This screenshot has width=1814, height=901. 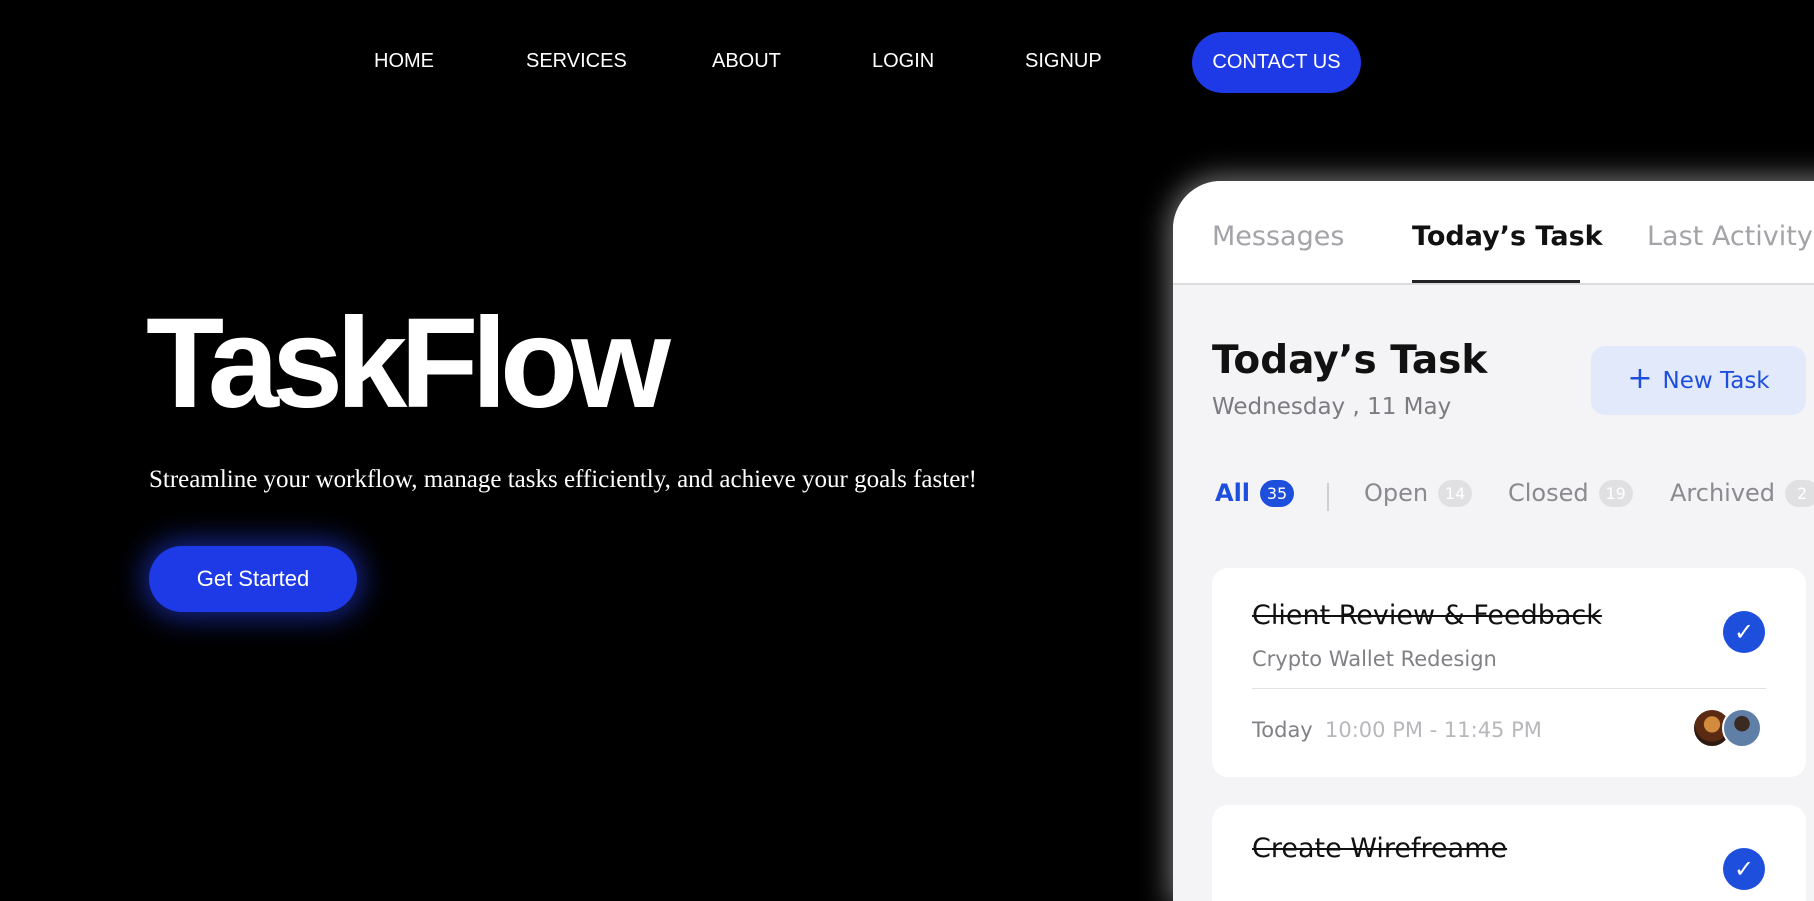 What do you see at coordinates (1276, 62) in the screenshot?
I see `contact-us-button: CONTACT US` at bounding box center [1276, 62].